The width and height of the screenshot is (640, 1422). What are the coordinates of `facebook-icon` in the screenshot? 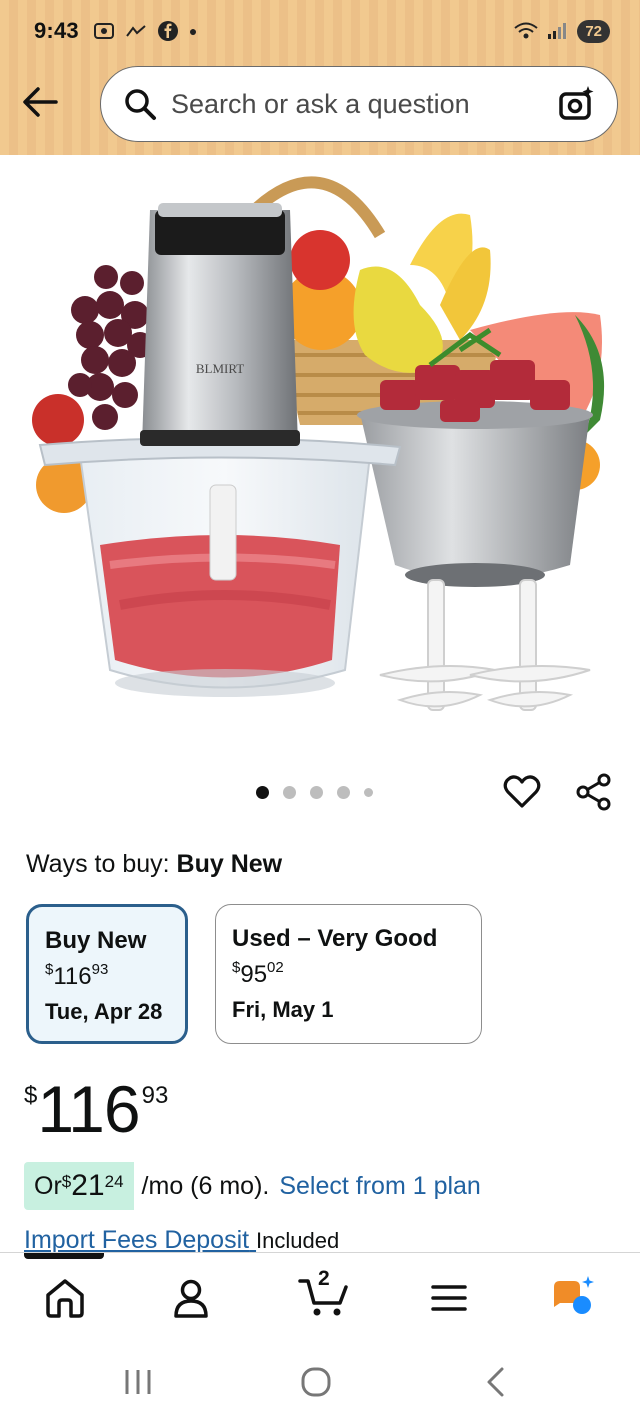 It's located at (167, 31).